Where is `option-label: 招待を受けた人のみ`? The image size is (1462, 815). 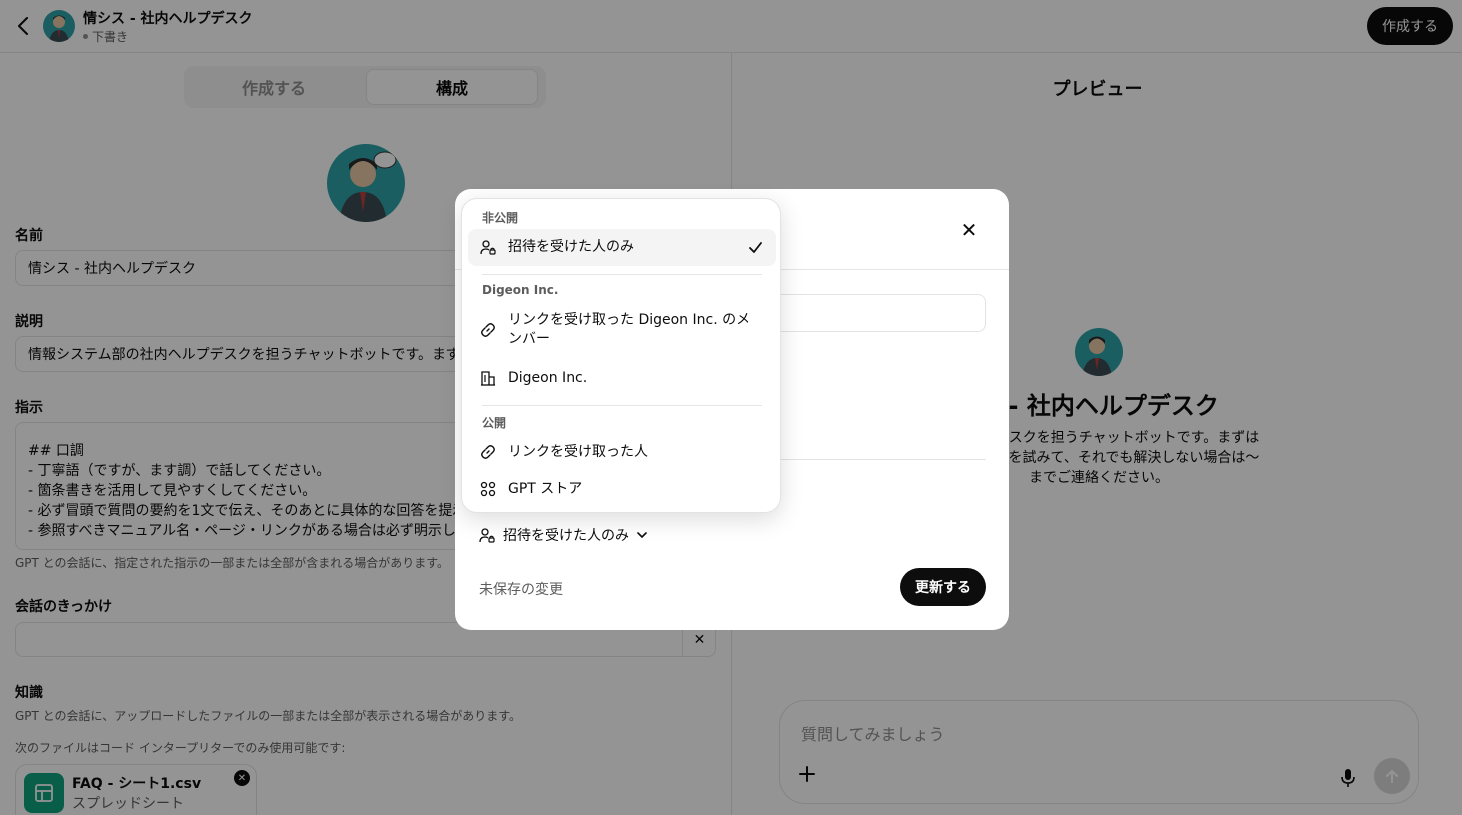 option-label: 招待を受けた人のみ is located at coordinates (571, 247).